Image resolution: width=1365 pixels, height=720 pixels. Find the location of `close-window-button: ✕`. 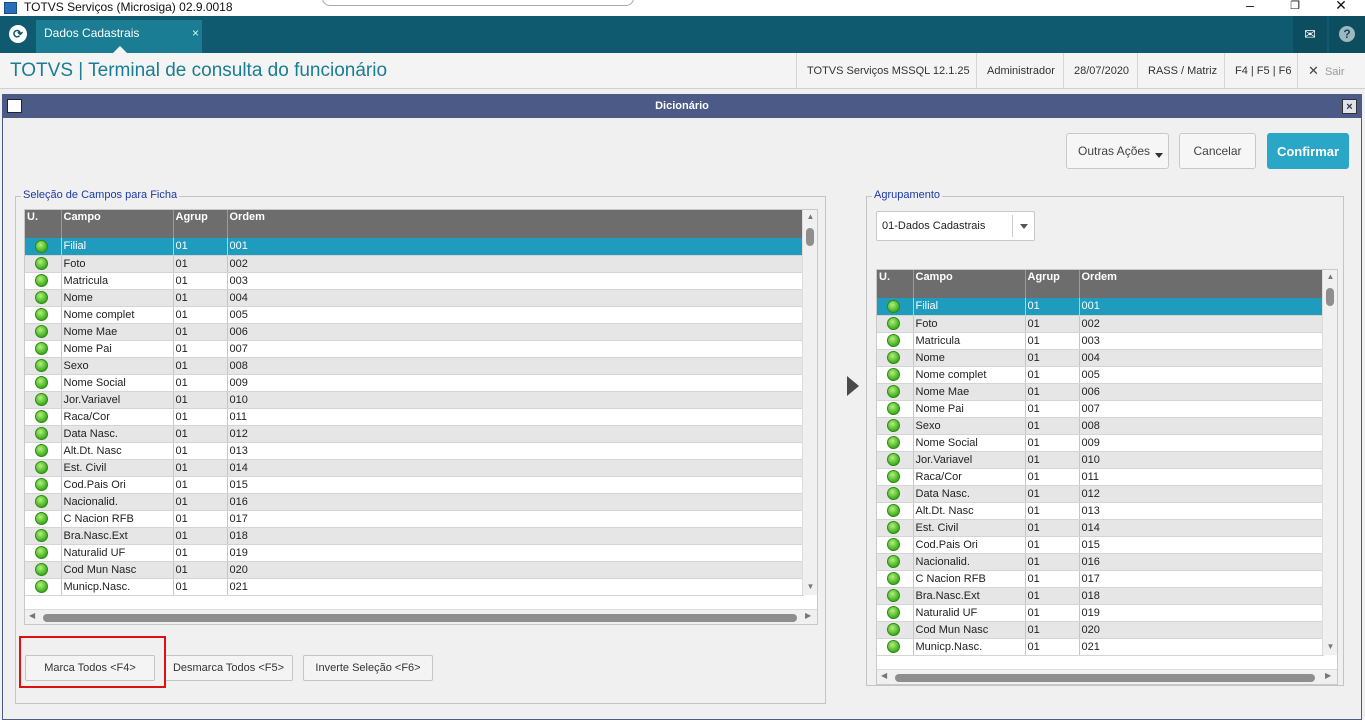

close-window-button: ✕ is located at coordinates (1341, 6).